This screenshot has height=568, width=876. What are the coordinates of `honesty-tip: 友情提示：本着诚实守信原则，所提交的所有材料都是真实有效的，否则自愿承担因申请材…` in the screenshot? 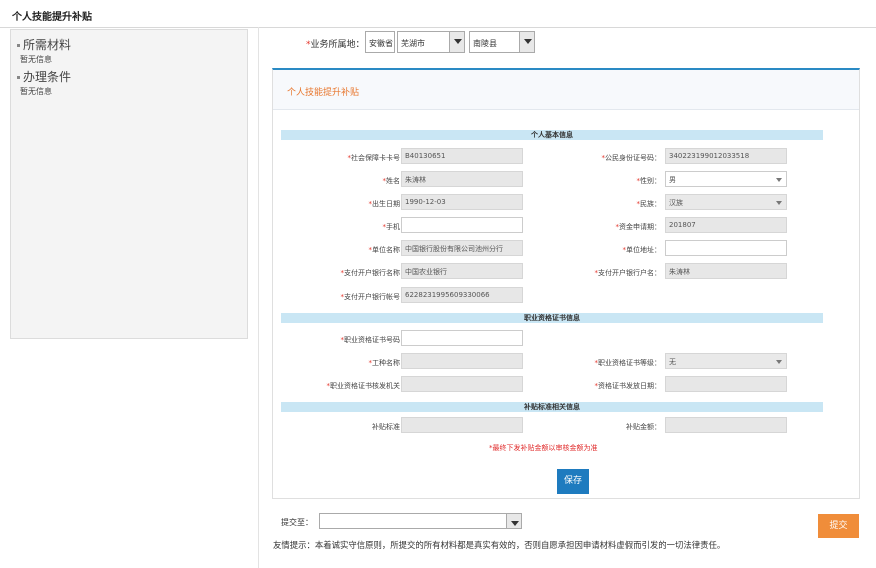 It's located at (499, 545).